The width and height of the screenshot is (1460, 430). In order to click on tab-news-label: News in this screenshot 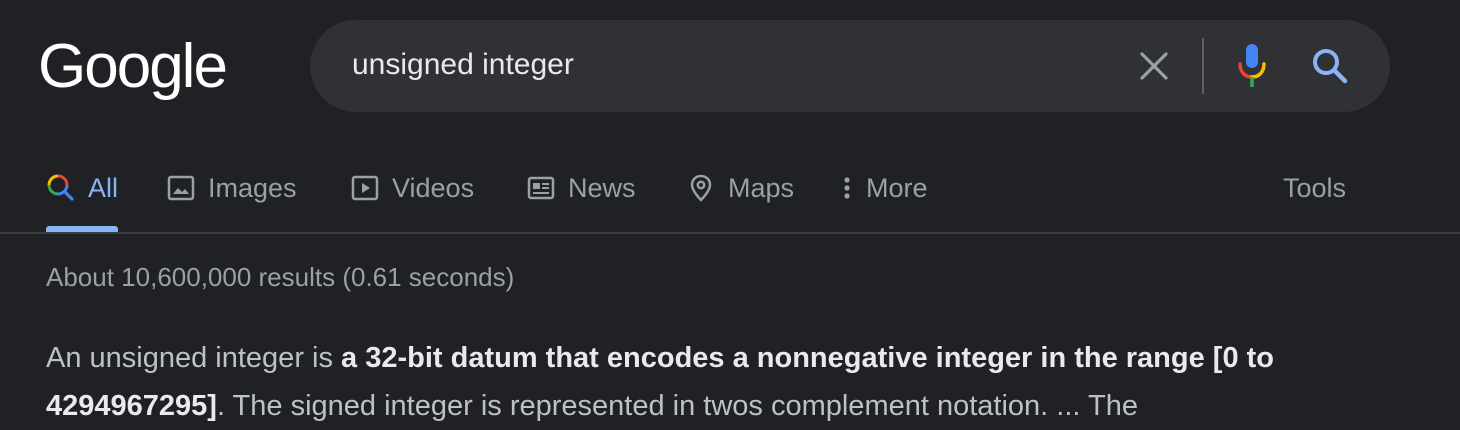, I will do `click(602, 187)`.